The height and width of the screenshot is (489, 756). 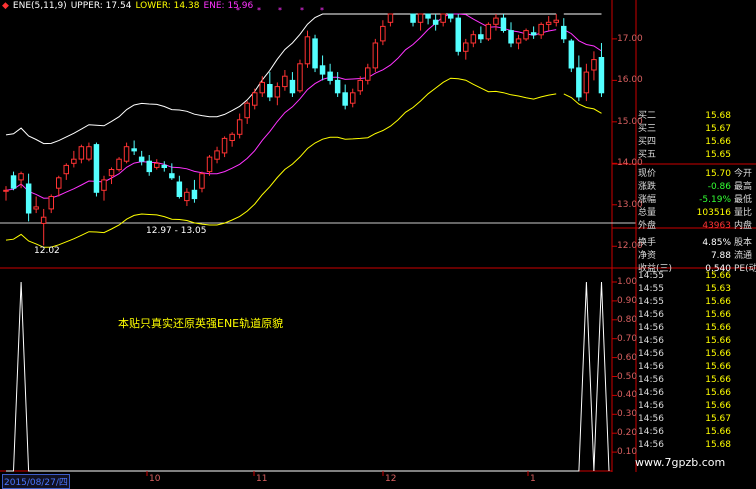 I want to click on row-value: 15.70, so click(x=718, y=174).